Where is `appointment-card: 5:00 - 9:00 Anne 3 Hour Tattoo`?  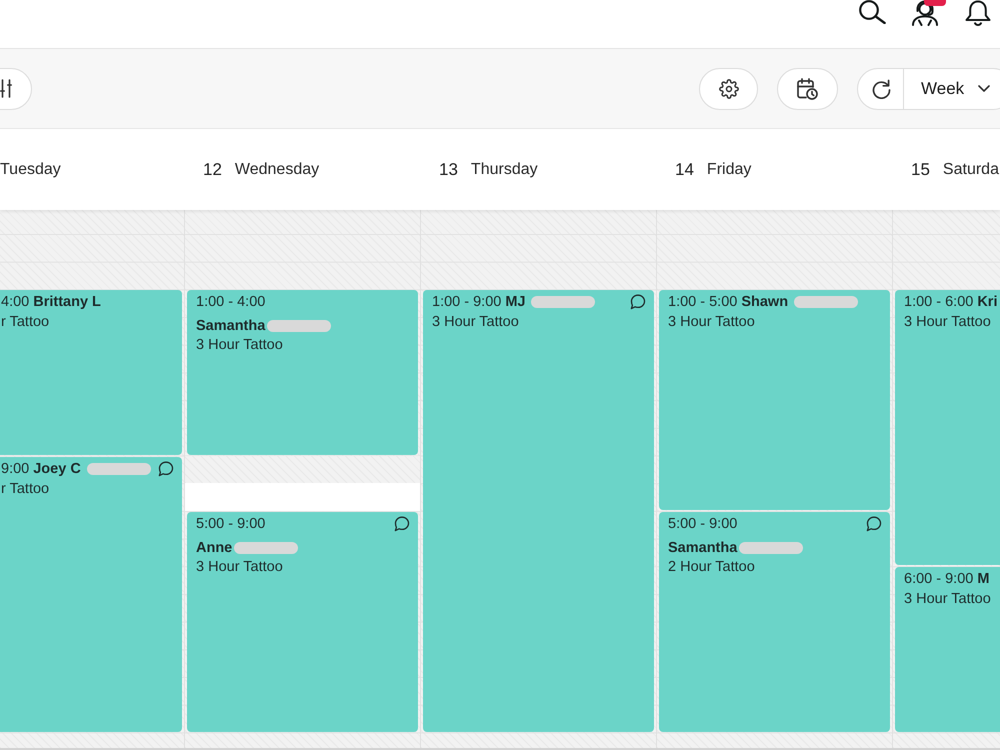 appointment-card: 5:00 - 9:00 Anne 3 Hour Tattoo is located at coordinates (302, 622).